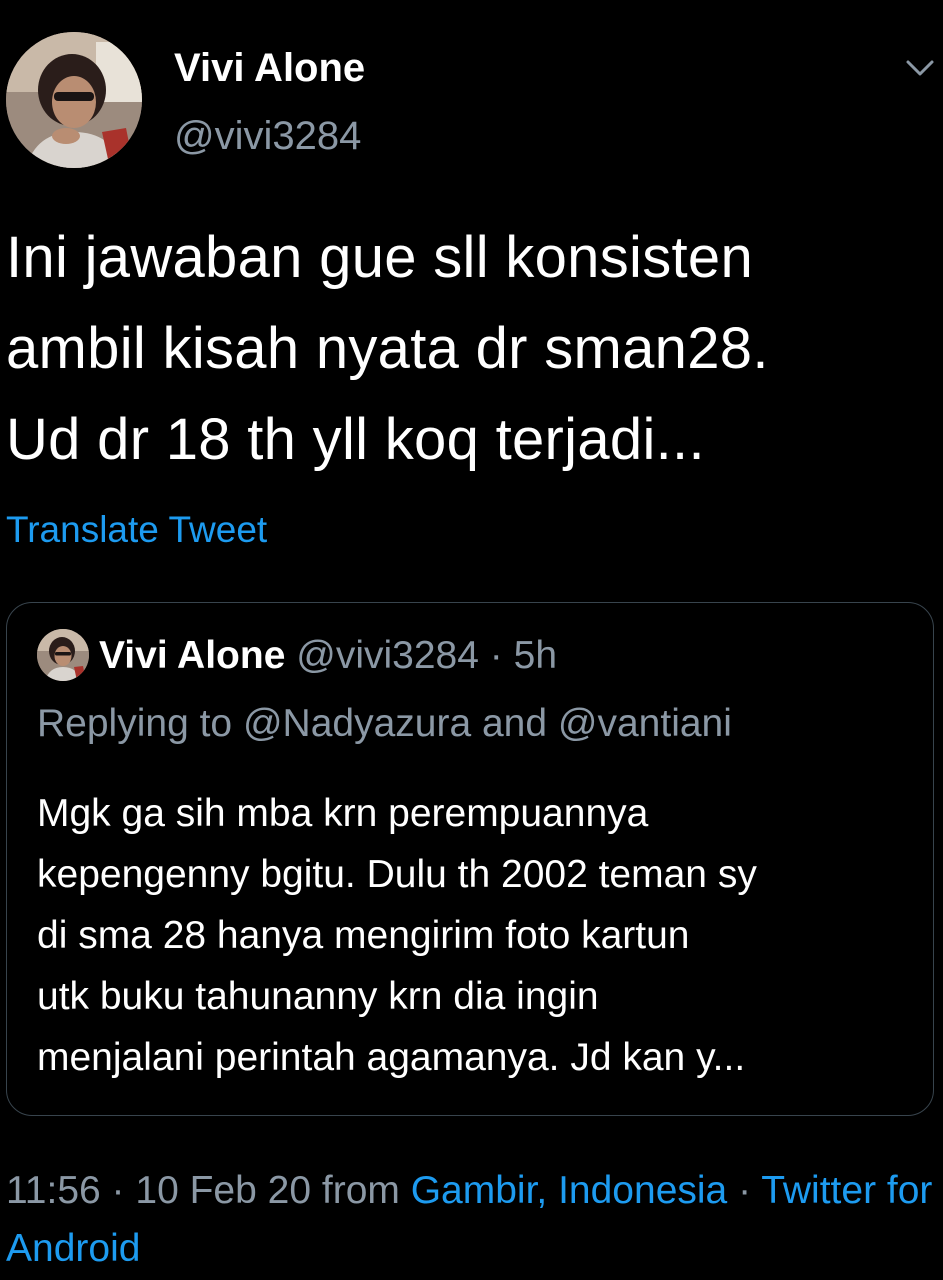 This screenshot has width=943, height=1280. What do you see at coordinates (535, 655) in the screenshot?
I see `quoted-timestamp: 5h` at bounding box center [535, 655].